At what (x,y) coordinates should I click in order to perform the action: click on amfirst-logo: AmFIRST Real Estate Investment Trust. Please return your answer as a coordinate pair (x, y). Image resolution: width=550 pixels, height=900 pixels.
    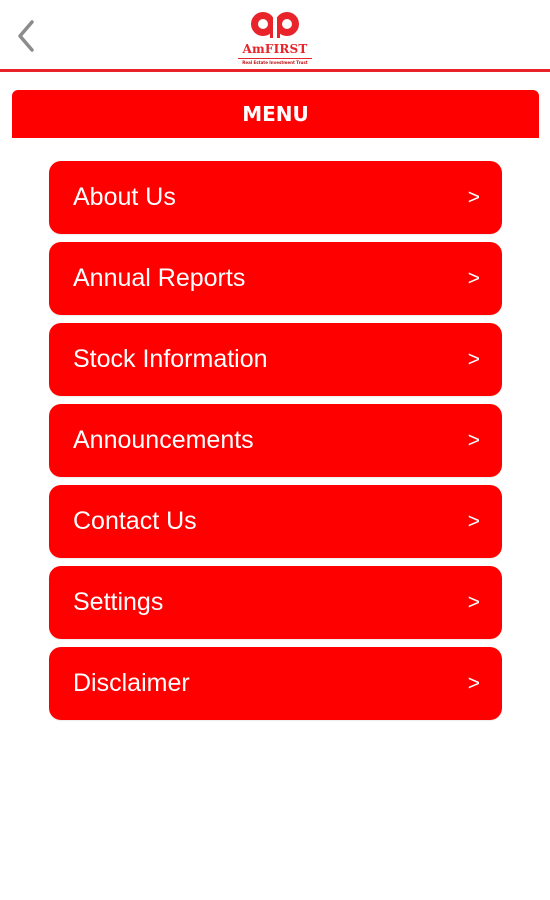
    Looking at the image, I should click on (275, 37).